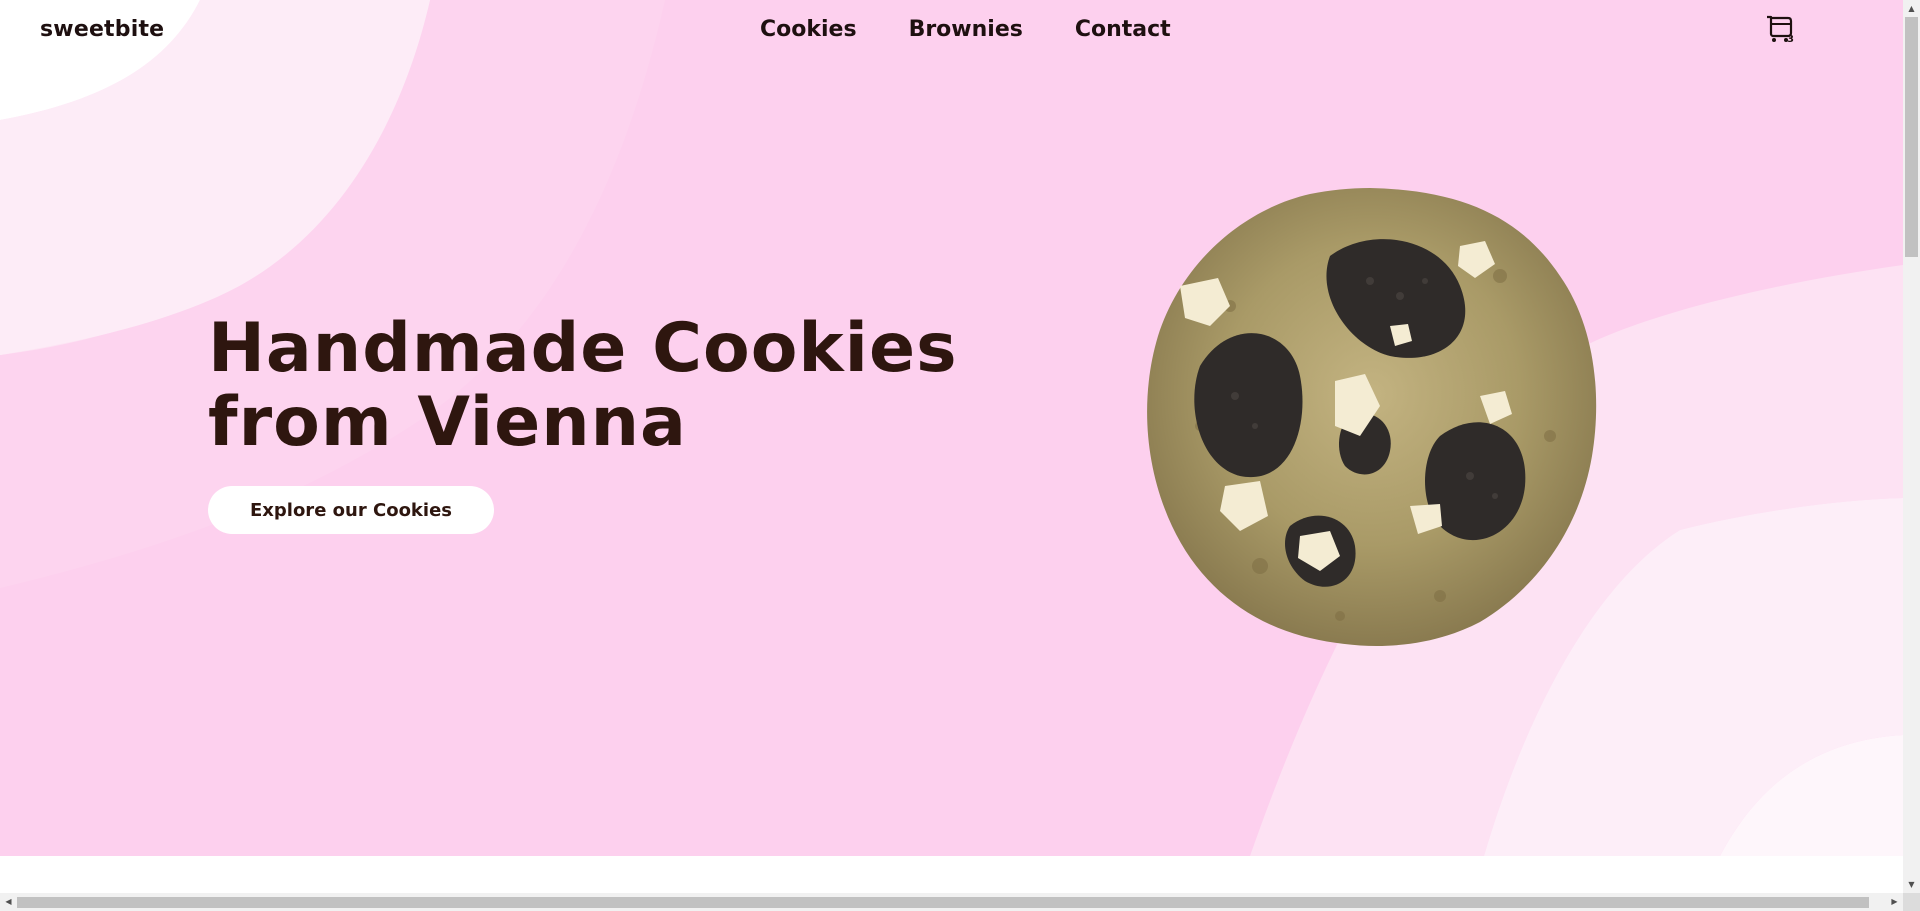  Describe the element at coordinates (1911, 446) in the screenshot. I see `vertical-scrollbar: ▲ ▼` at that location.